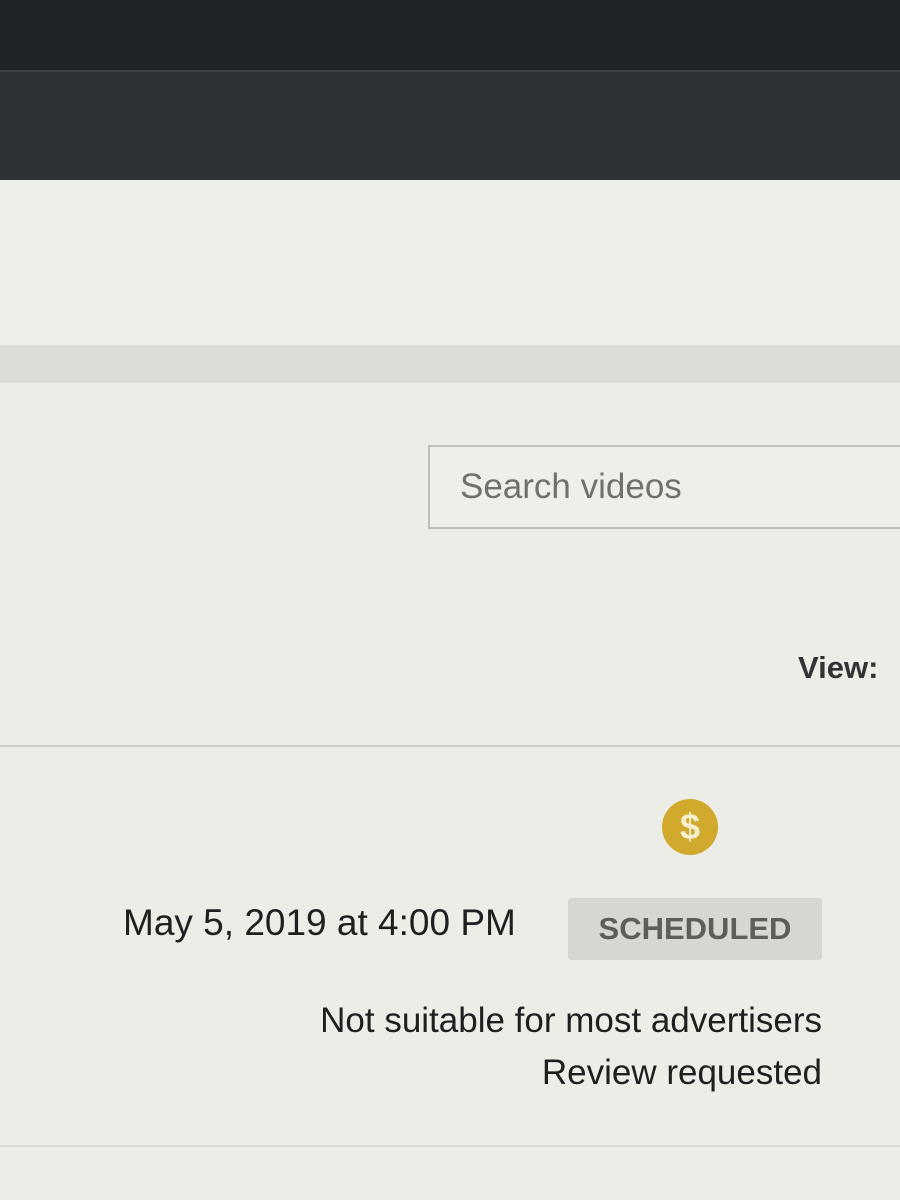 Image resolution: width=900 pixels, height=1200 pixels. What do you see at coordinates (838, 667) in the screenshot?
I see `view-label: View:` at bounding box center [838, 667].